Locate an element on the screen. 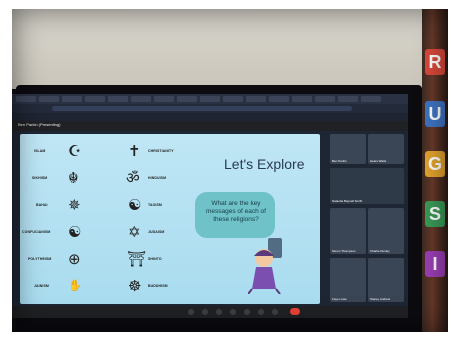  participant-tile: Charlie Dunley is located at coordinates (386, 231).